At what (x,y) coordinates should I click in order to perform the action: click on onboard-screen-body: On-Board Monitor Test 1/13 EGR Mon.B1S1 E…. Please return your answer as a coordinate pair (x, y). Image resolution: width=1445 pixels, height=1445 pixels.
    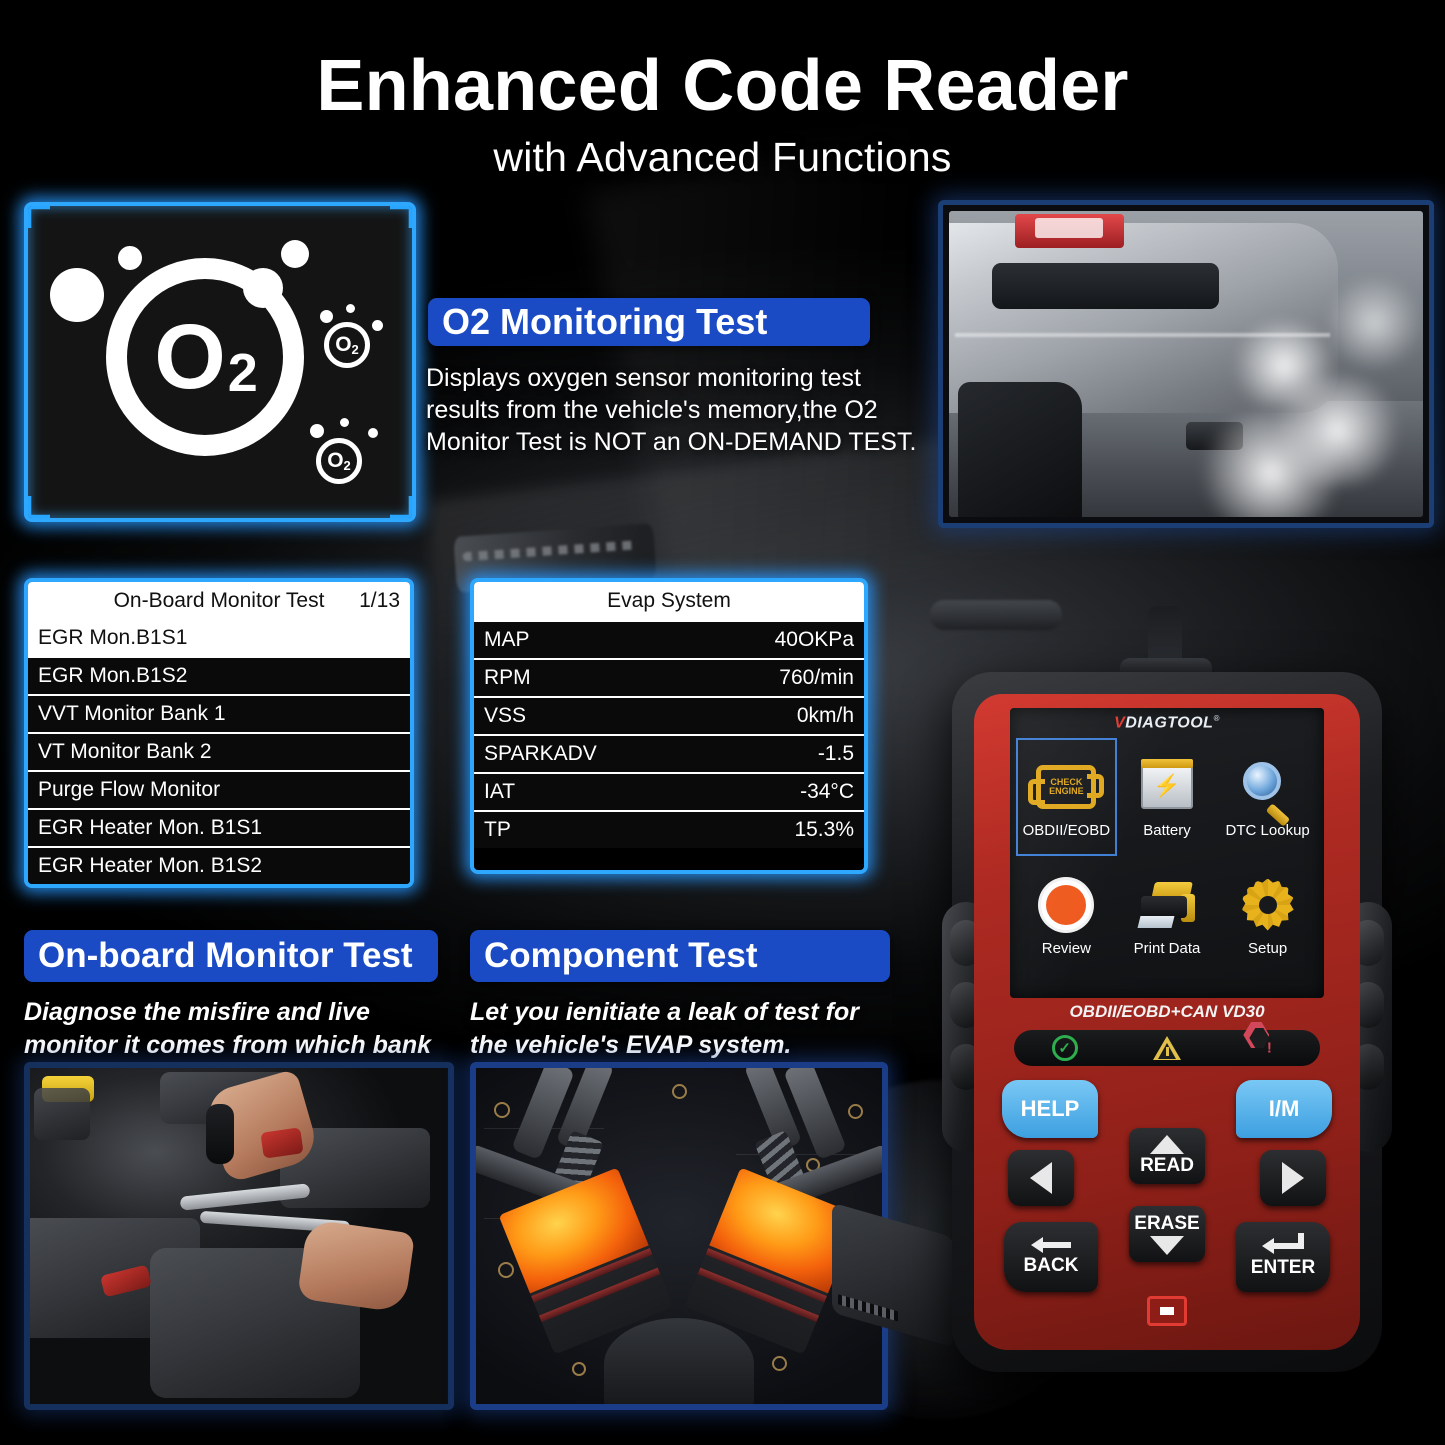
    Looking at the image, I should click on (219, 733).